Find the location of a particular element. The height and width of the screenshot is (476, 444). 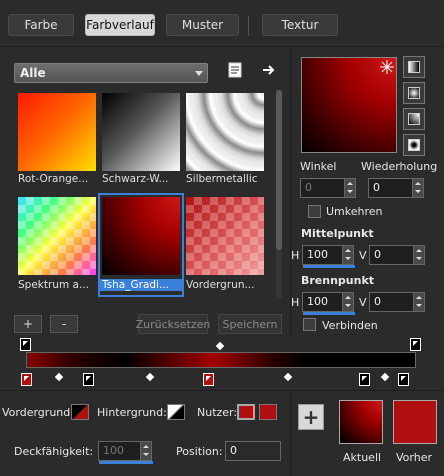

gradient-top-stop-right is located at coordinates (415, 344).